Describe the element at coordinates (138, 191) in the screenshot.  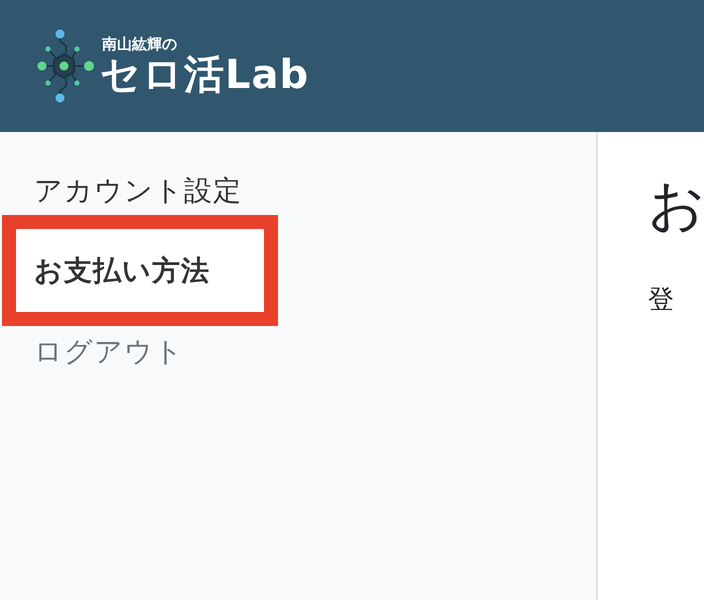
I see `sidebar-link: アカウント設定` at that location.